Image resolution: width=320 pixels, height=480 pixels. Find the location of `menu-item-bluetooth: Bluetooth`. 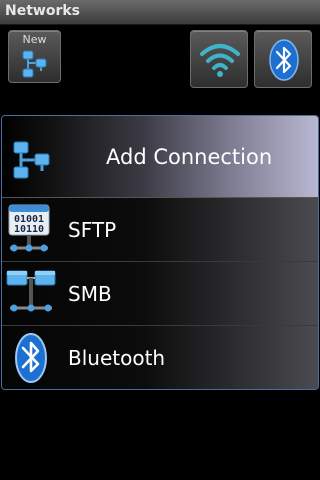

menu-item-bluetooth: Bluetooth is located at coordinates (160, 357).